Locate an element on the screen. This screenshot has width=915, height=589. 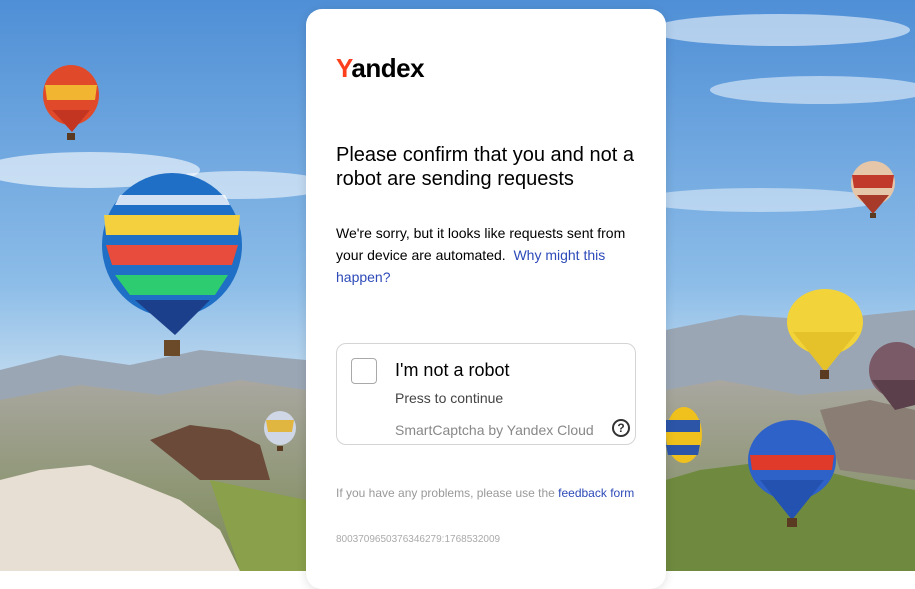
logo-first-letter: Y is located at coordinates (344, 68).